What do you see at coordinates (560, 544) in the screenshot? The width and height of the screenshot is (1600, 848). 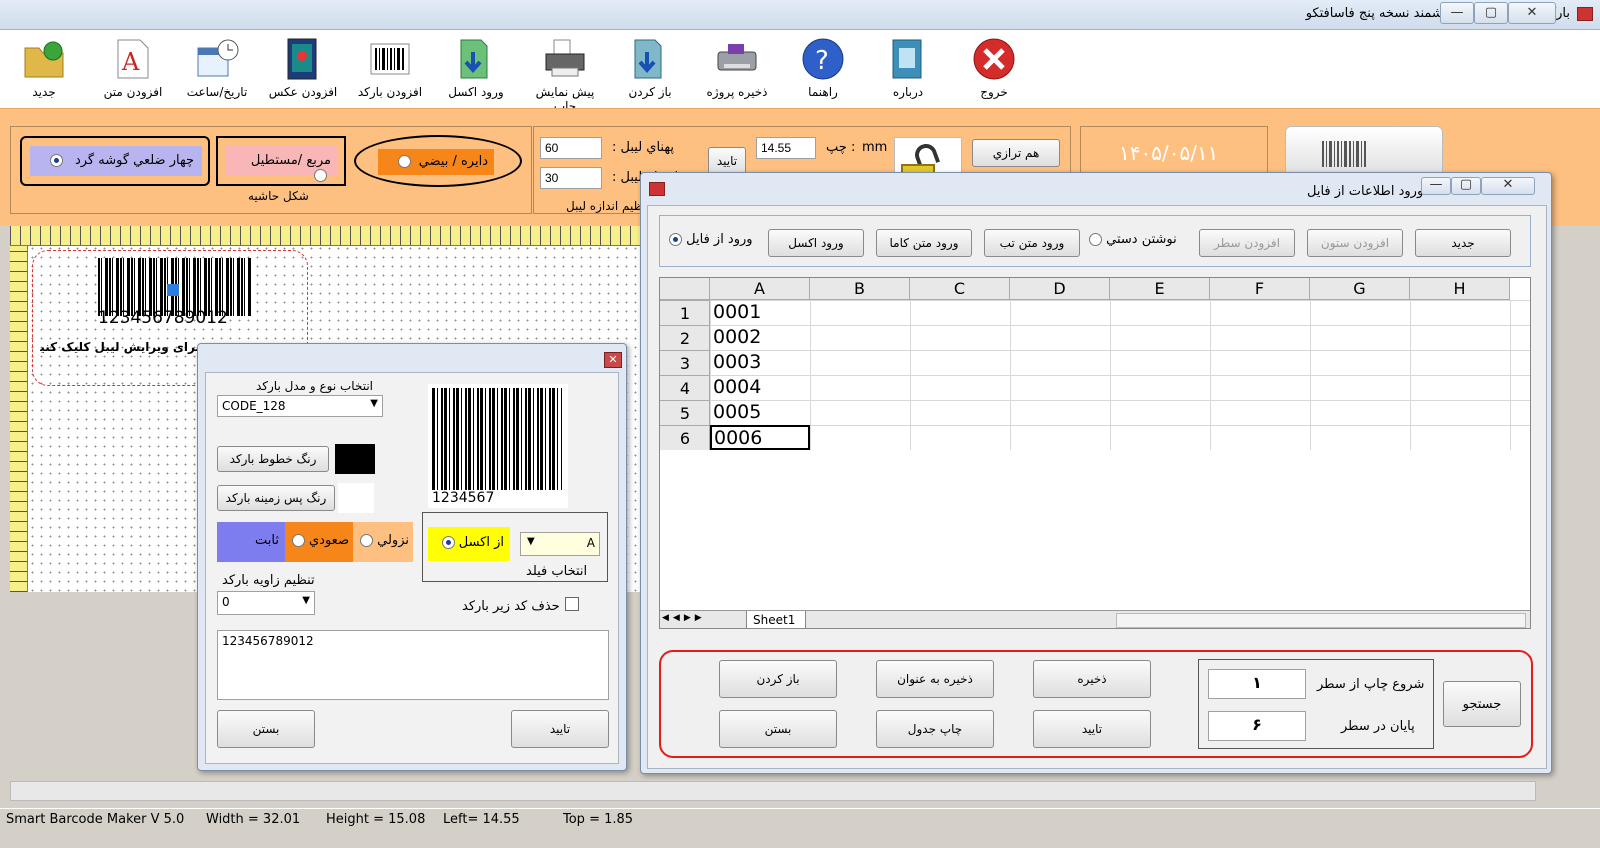 I see `field-dropdown: ▼ A` at bounding box center [560, 544].